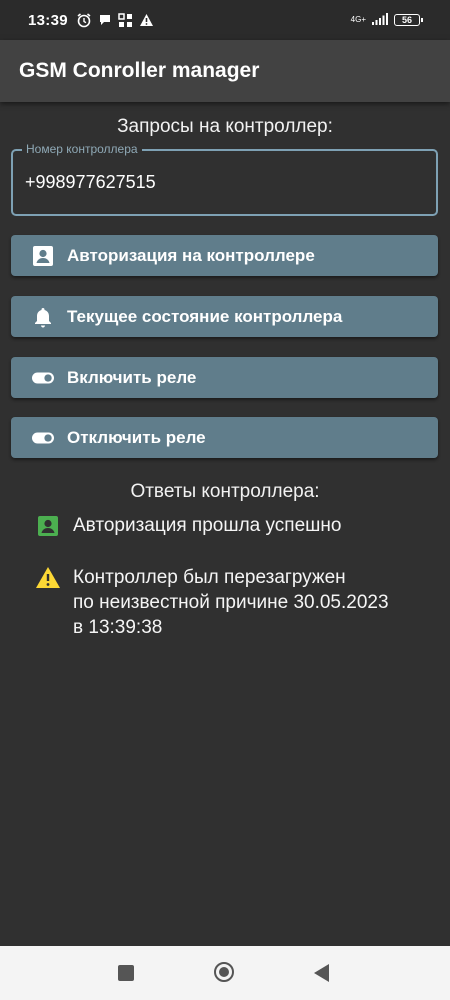  Describe the element at coordinates (84, 20) in the screenshot. I see `alarm-icon` at that location.